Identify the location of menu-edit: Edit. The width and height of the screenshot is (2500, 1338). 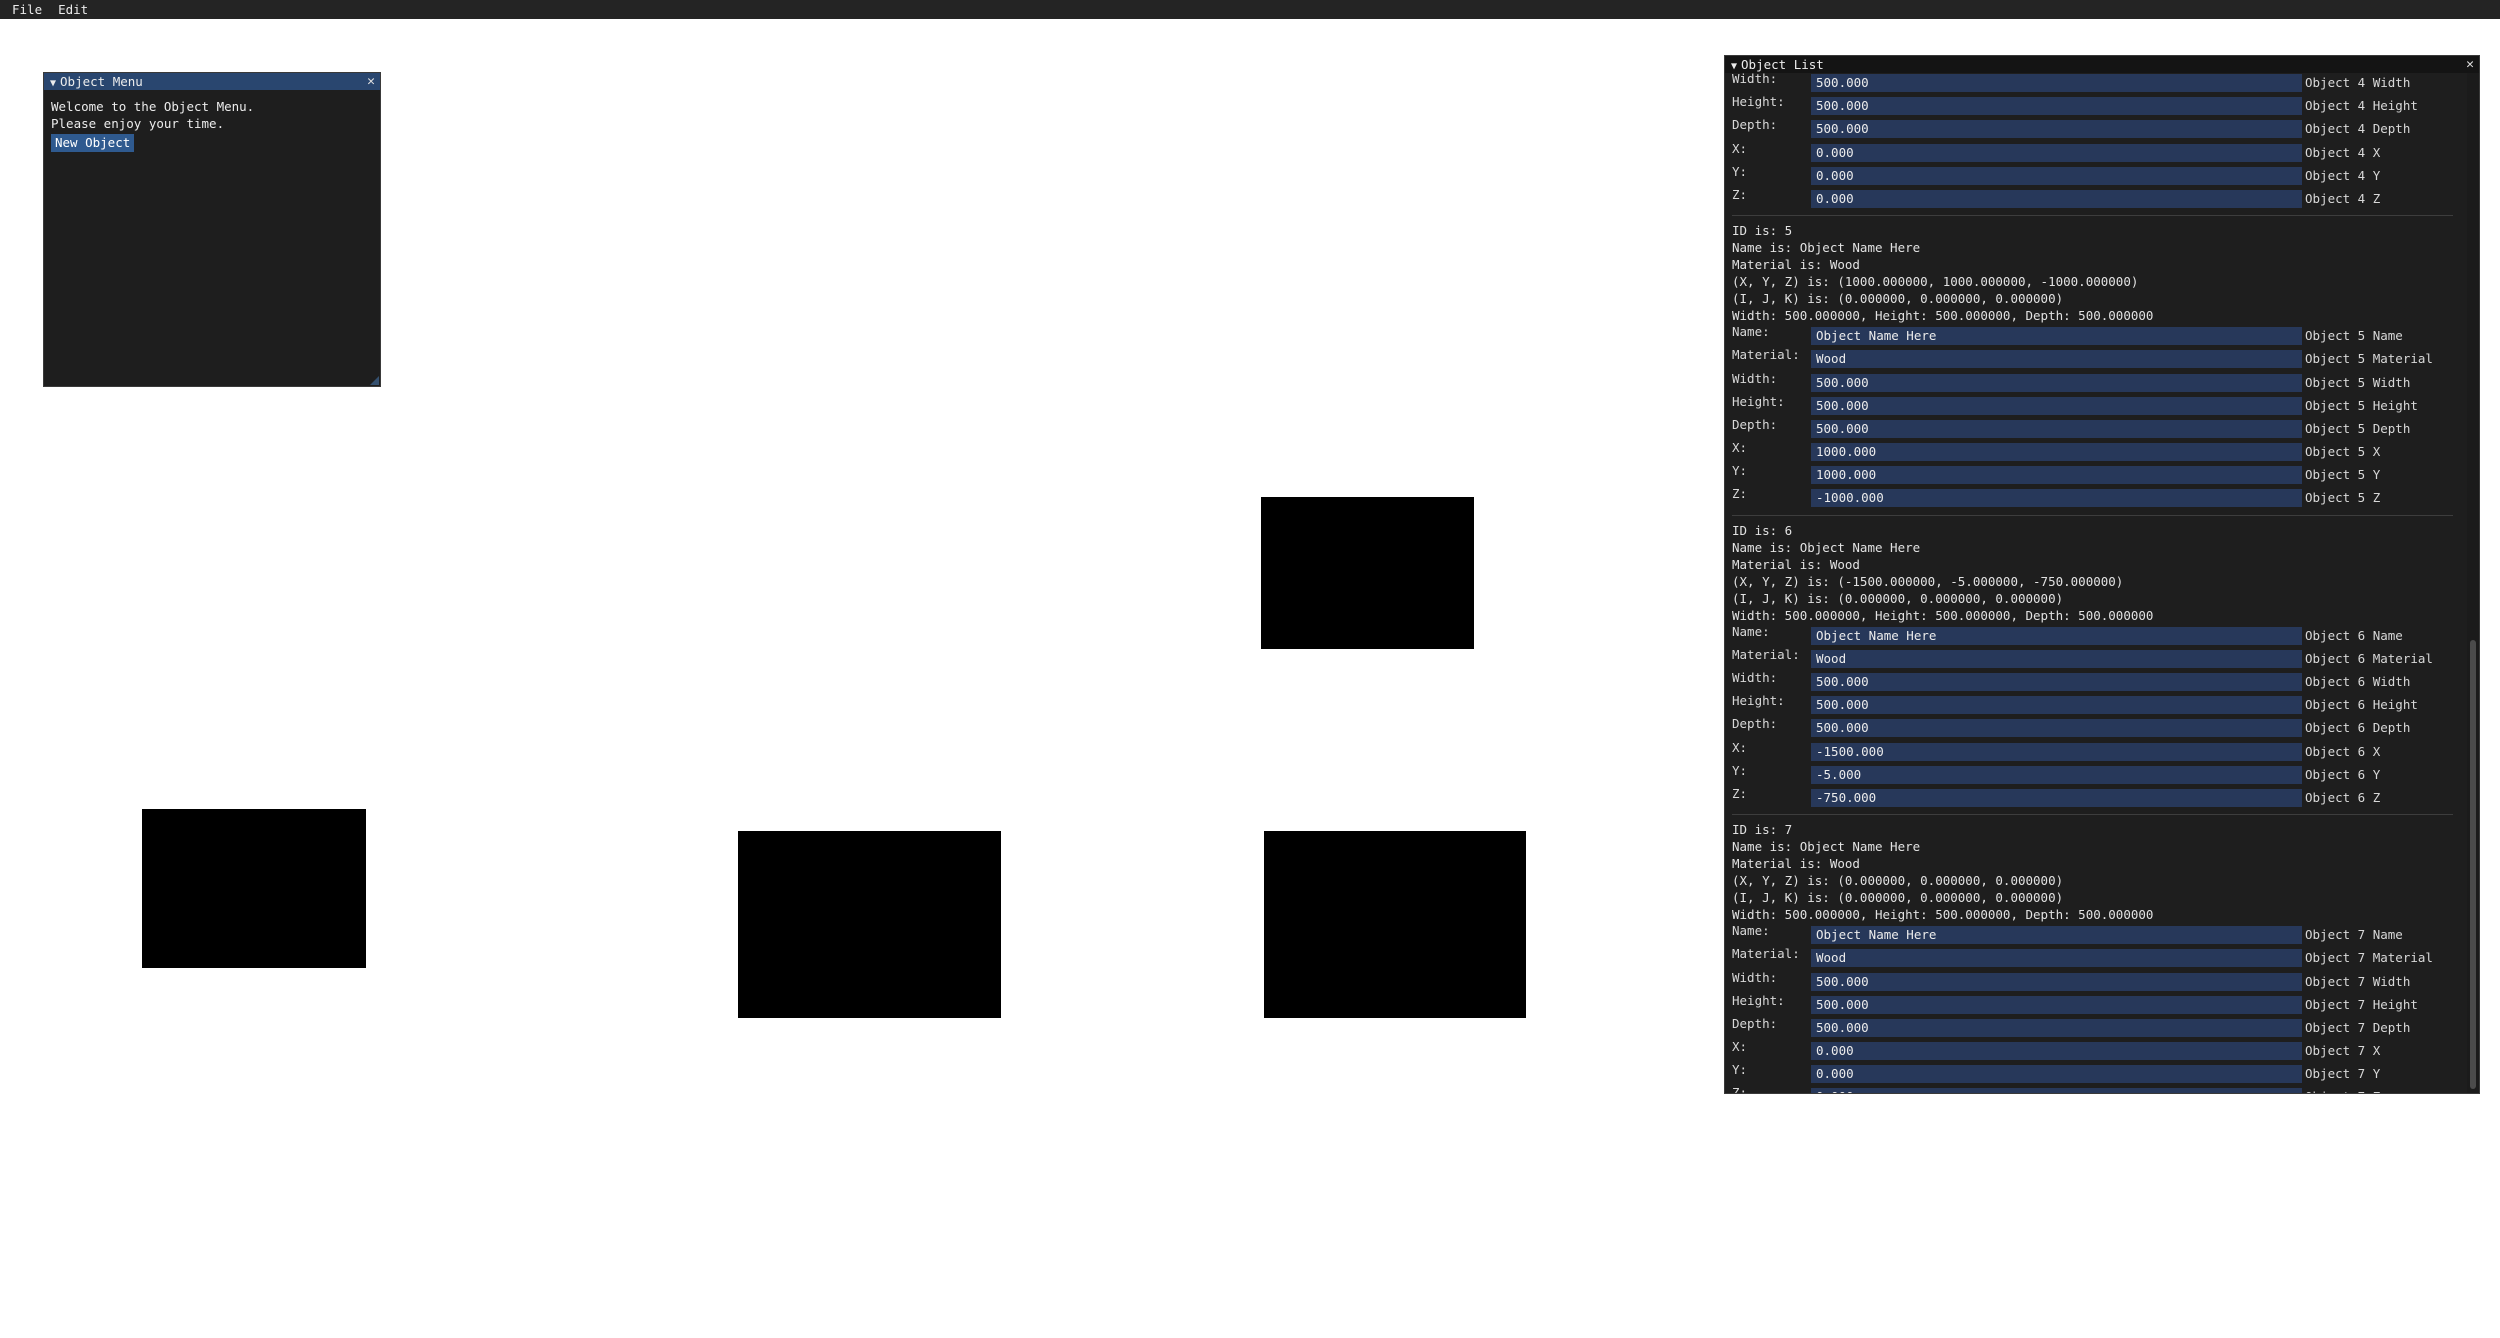
(73, 9).